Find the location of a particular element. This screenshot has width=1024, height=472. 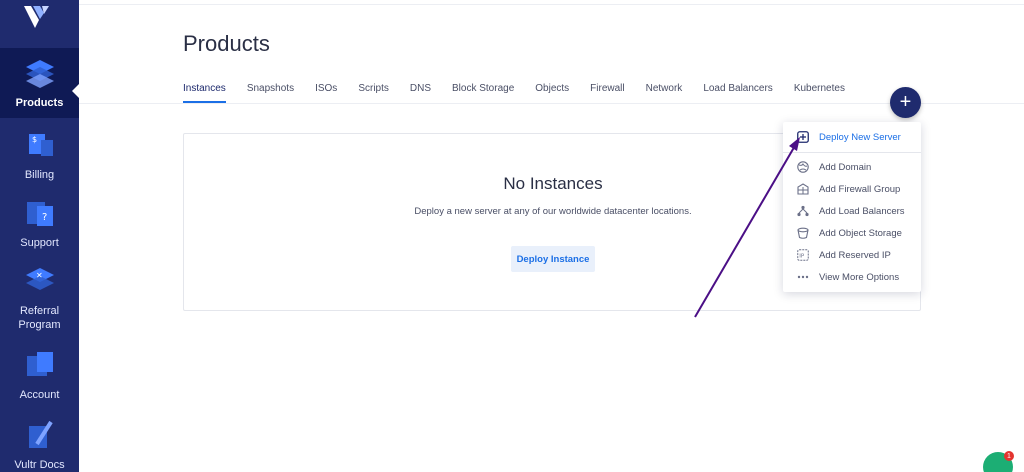

referral-icon: ✕ is located at coordinates (39, 279).